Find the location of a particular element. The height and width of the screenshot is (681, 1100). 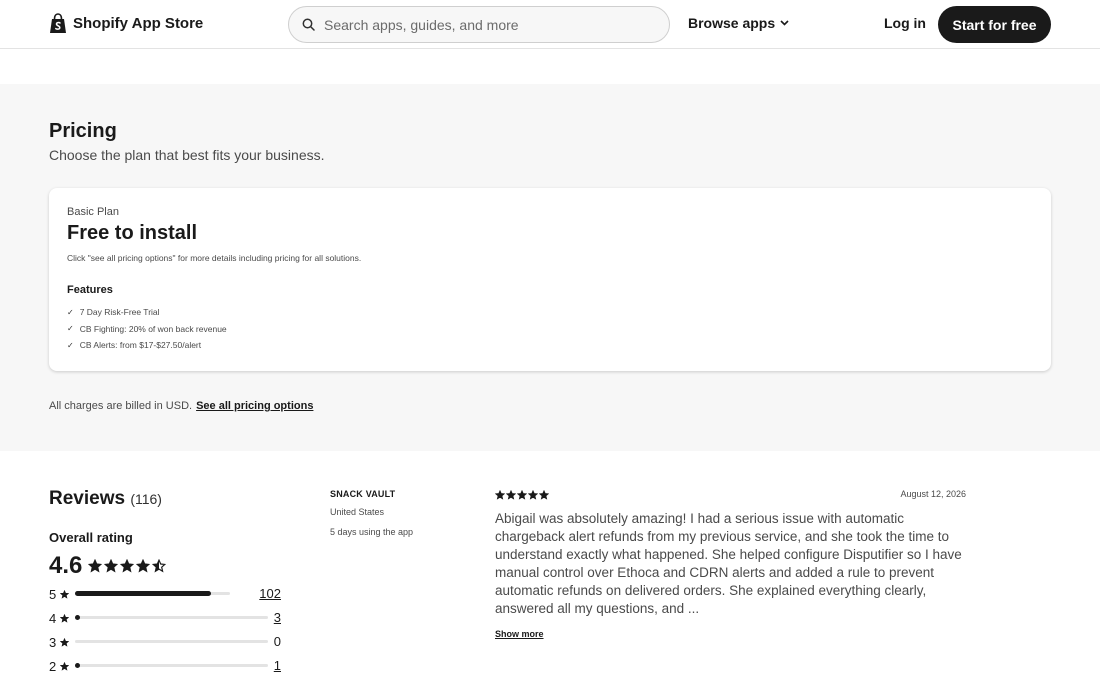

overall-rating-label: Overall rating is located at coordinates (91, 537).